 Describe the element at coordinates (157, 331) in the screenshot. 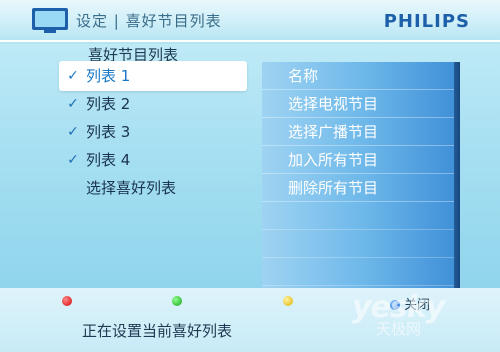

I see `status-text: 正在设置当前喜好列表` at that location.